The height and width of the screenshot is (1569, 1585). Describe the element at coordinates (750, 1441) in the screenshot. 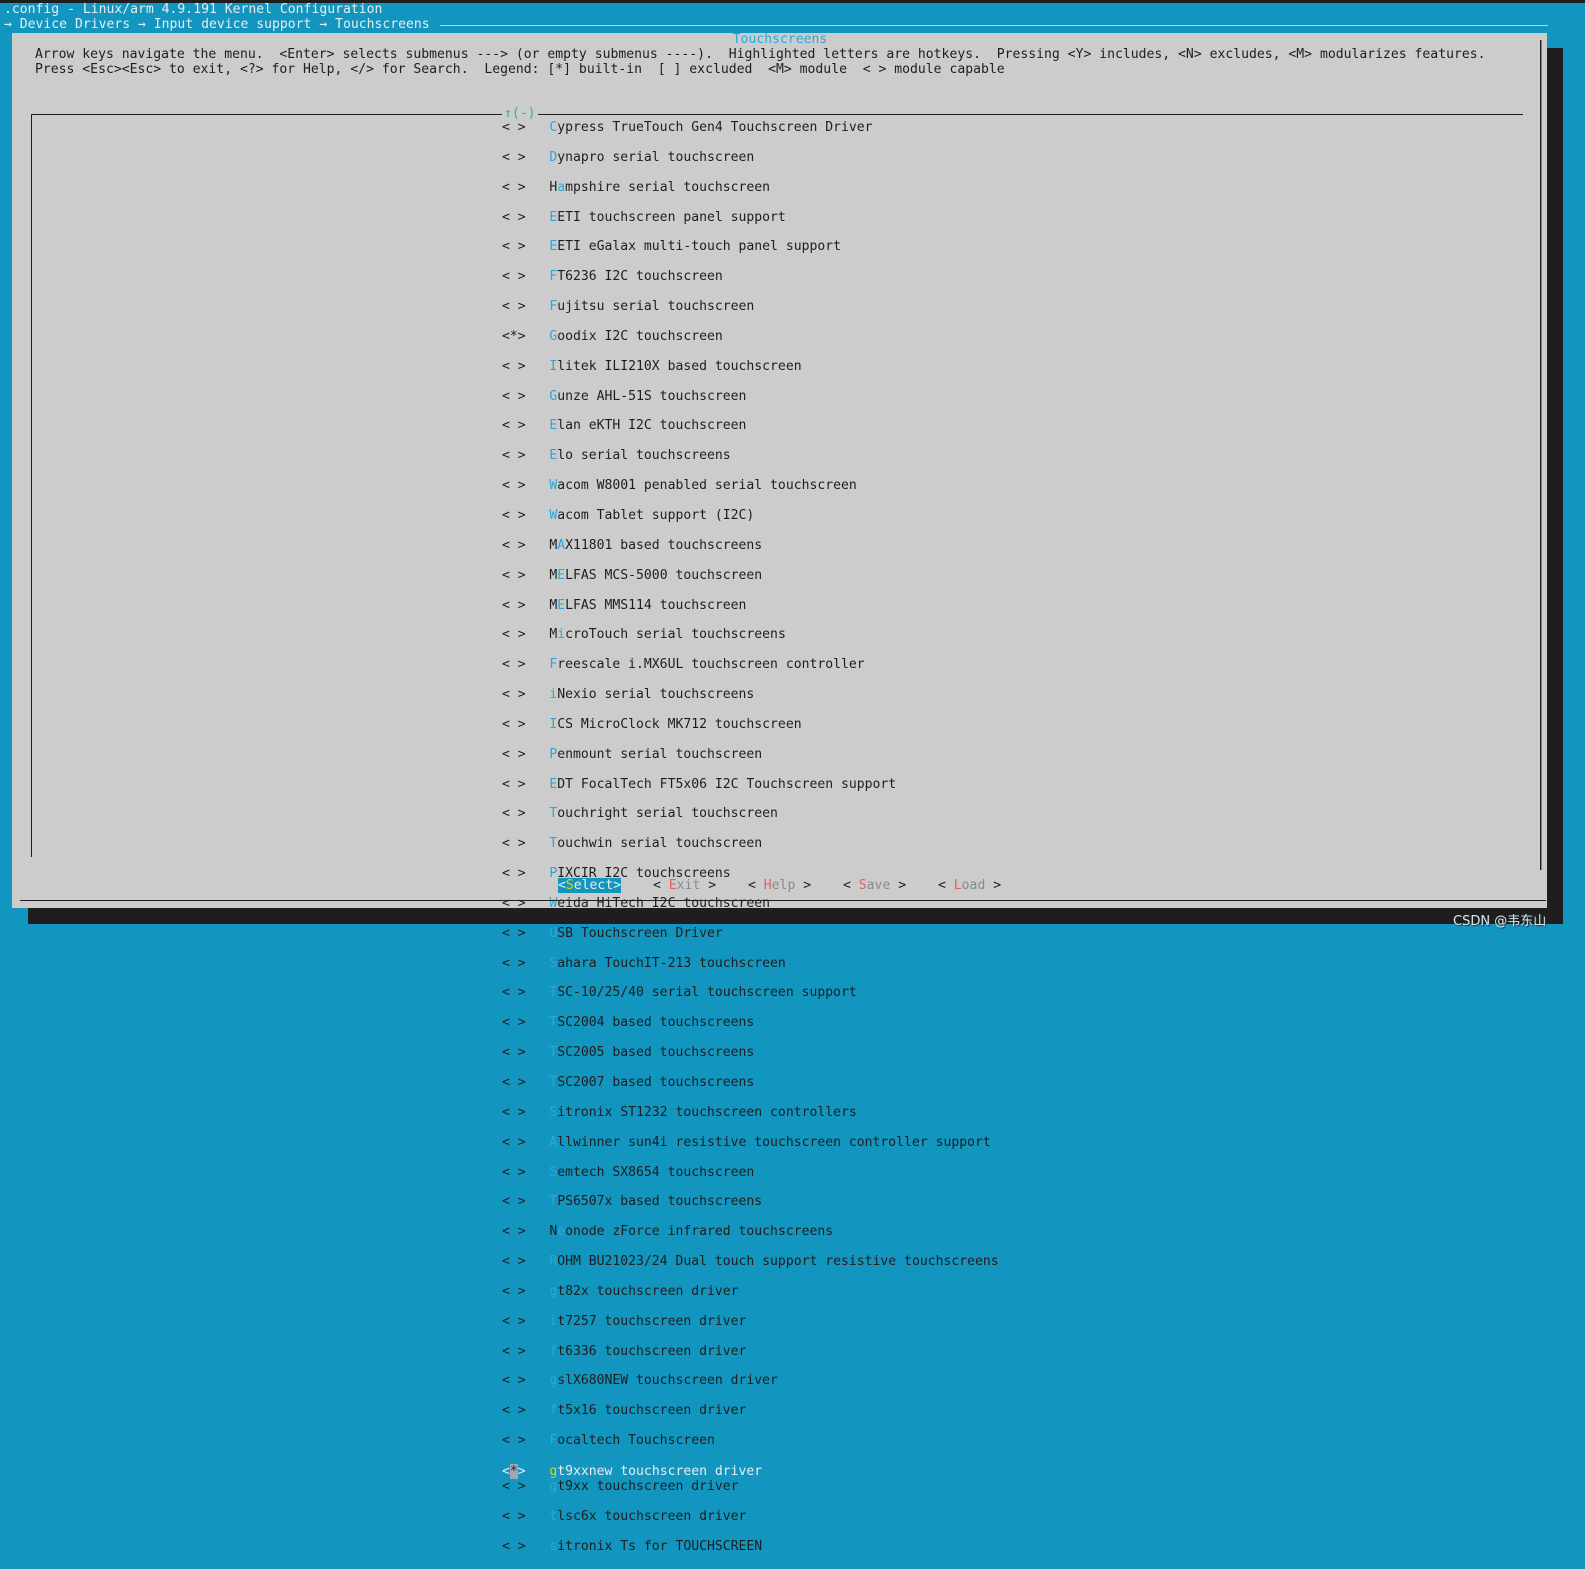

I see `menu-item: < > Focaltech Touchscreen` at that location.